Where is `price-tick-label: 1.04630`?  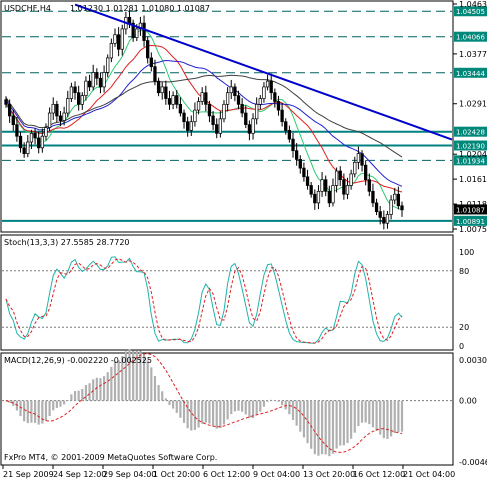 price-tick-label: 1.04630 is located at coordinates (473, 4).